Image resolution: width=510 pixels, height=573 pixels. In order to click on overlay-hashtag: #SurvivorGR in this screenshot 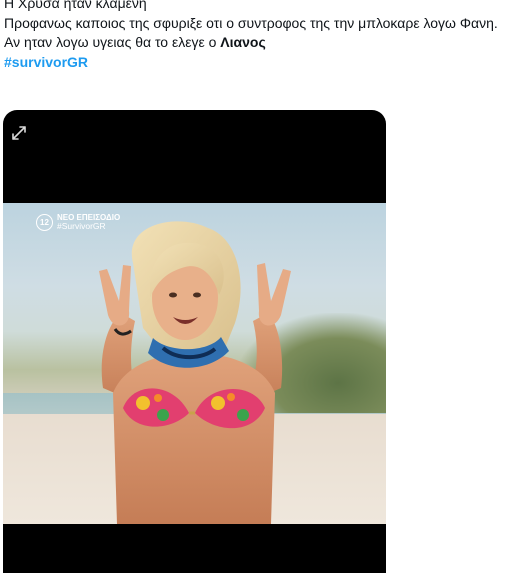, I will do `click(81, 226)`.